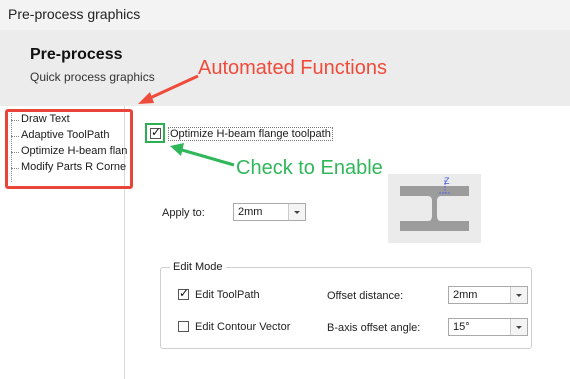 This screenshot has height=379, width=570. What do you see at coordinates (183, 326) in the screenshot?
I see `edit-contour-checkbox` at bounding box center [183, 326].